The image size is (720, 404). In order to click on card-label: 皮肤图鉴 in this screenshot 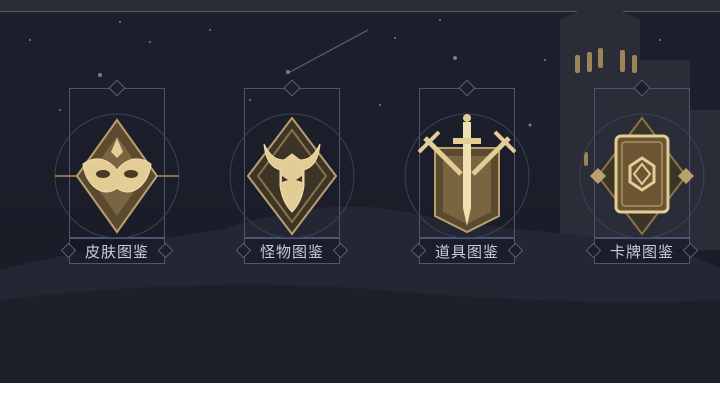, I will do `click(116, 251)`.